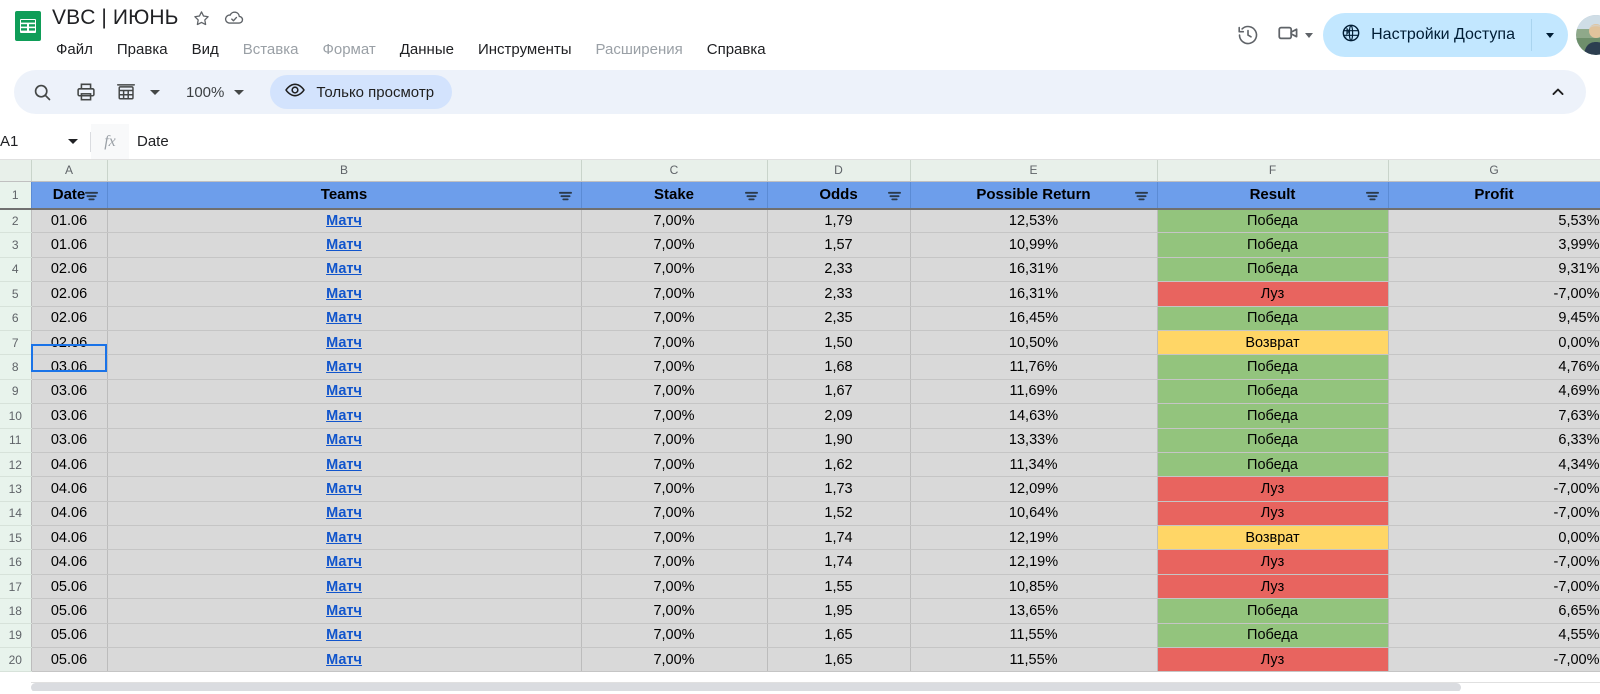 The height and width of the screenshot is (694, 1600). I want to click on menu-item-edit: Правка, so click(142, 49).